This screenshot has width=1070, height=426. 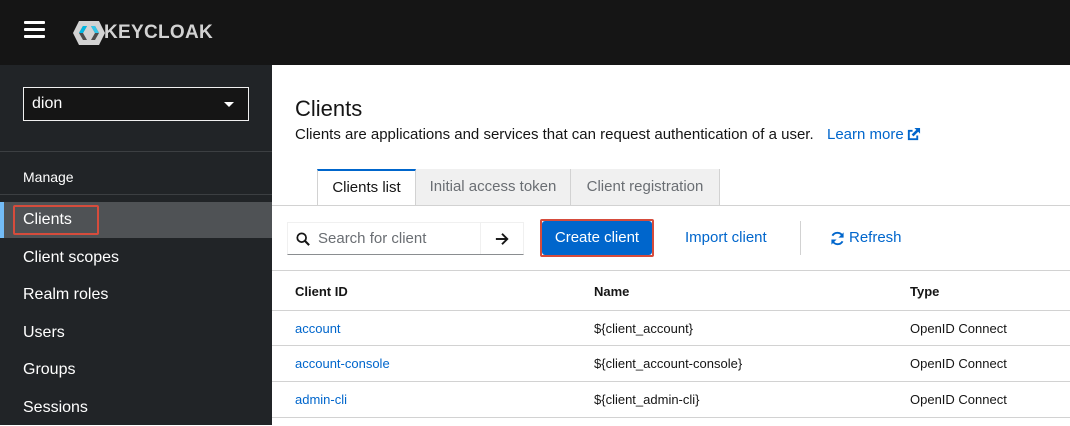 What do you see at coordinates (671, 205) in the screenshot?
I see `tabs-divider` at bounding box center [671, 205].